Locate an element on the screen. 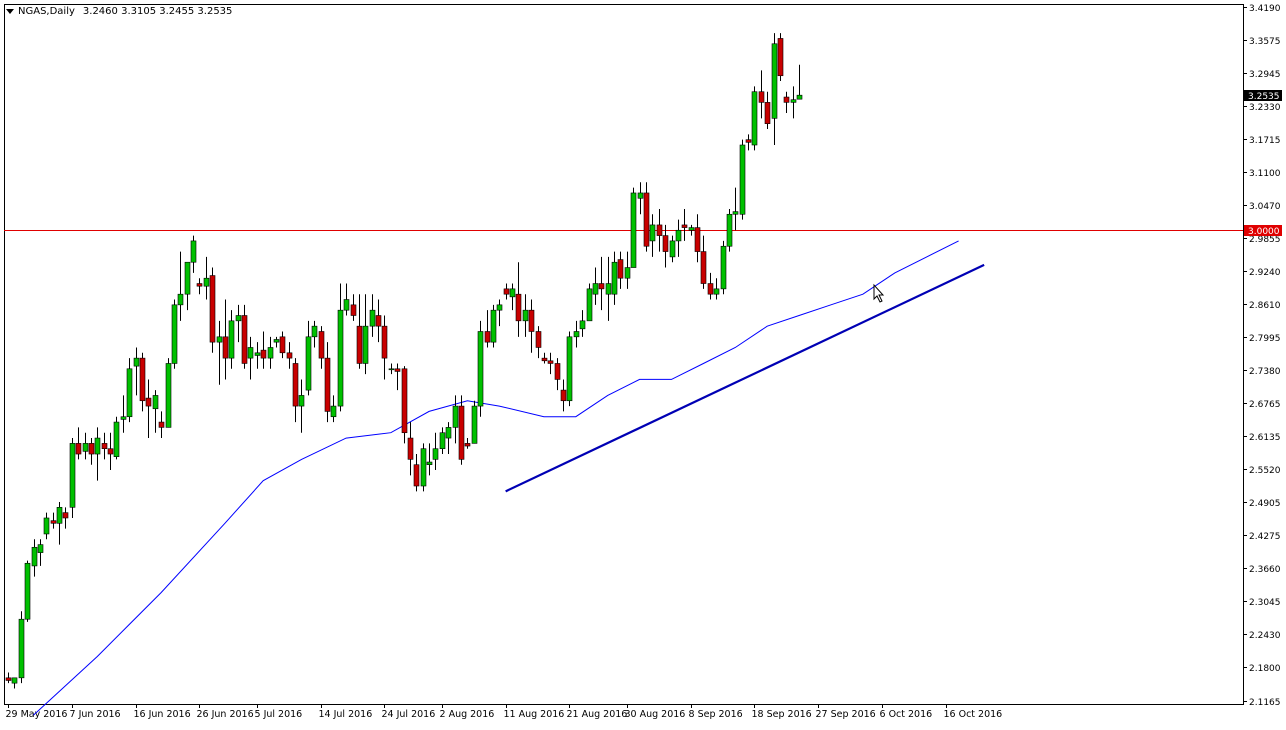 The width and height of the screenshot is (1286, 730). y-tick-label: 2.2430 is located at coordinates (1265, 636).